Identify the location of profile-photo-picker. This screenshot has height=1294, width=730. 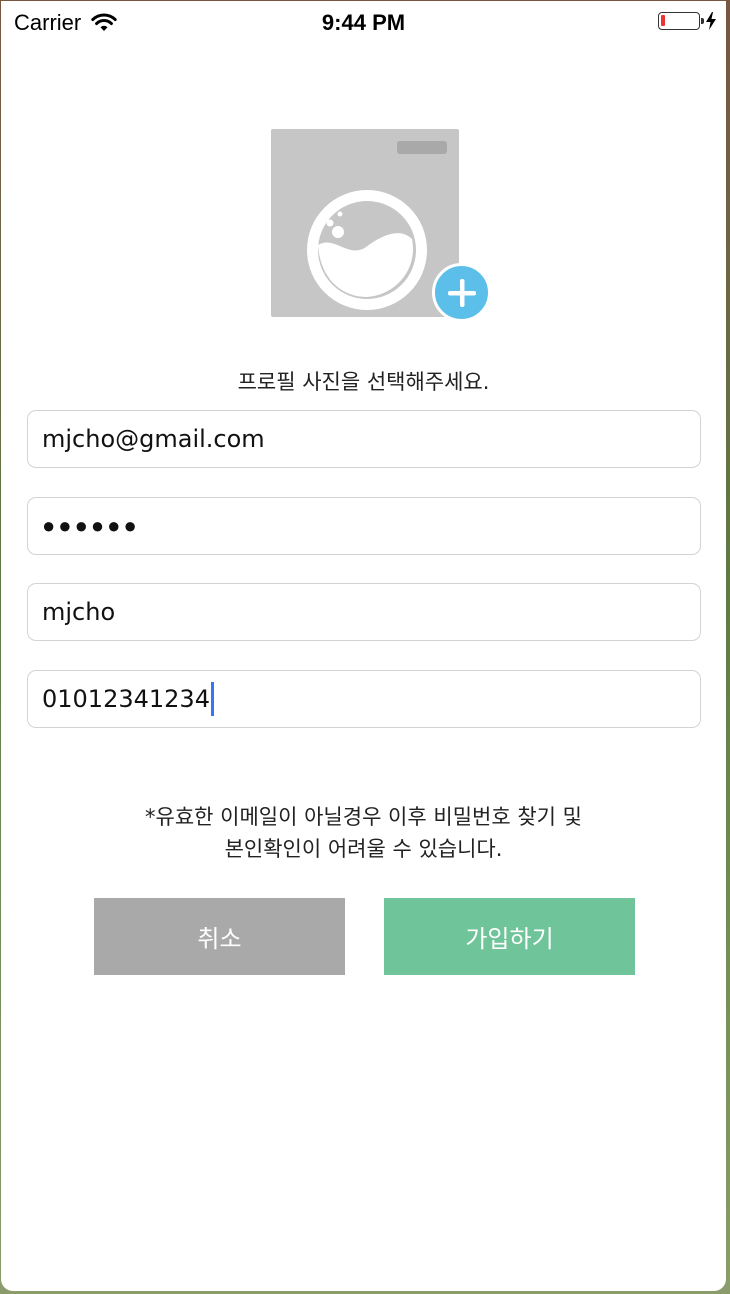
(382, 226).